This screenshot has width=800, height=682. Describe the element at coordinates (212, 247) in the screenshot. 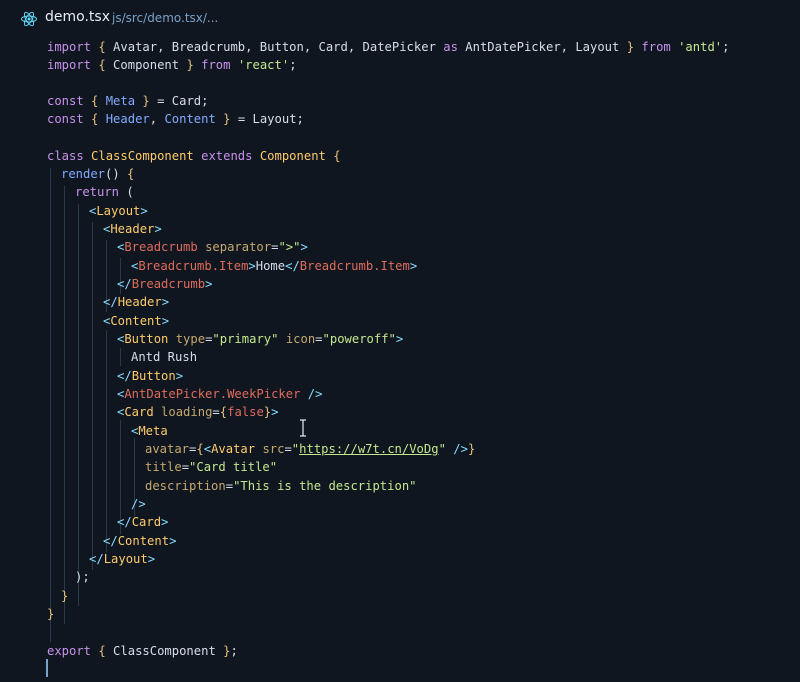

I see `code-line-12: <Breadcrumb separator=">">` at that location.